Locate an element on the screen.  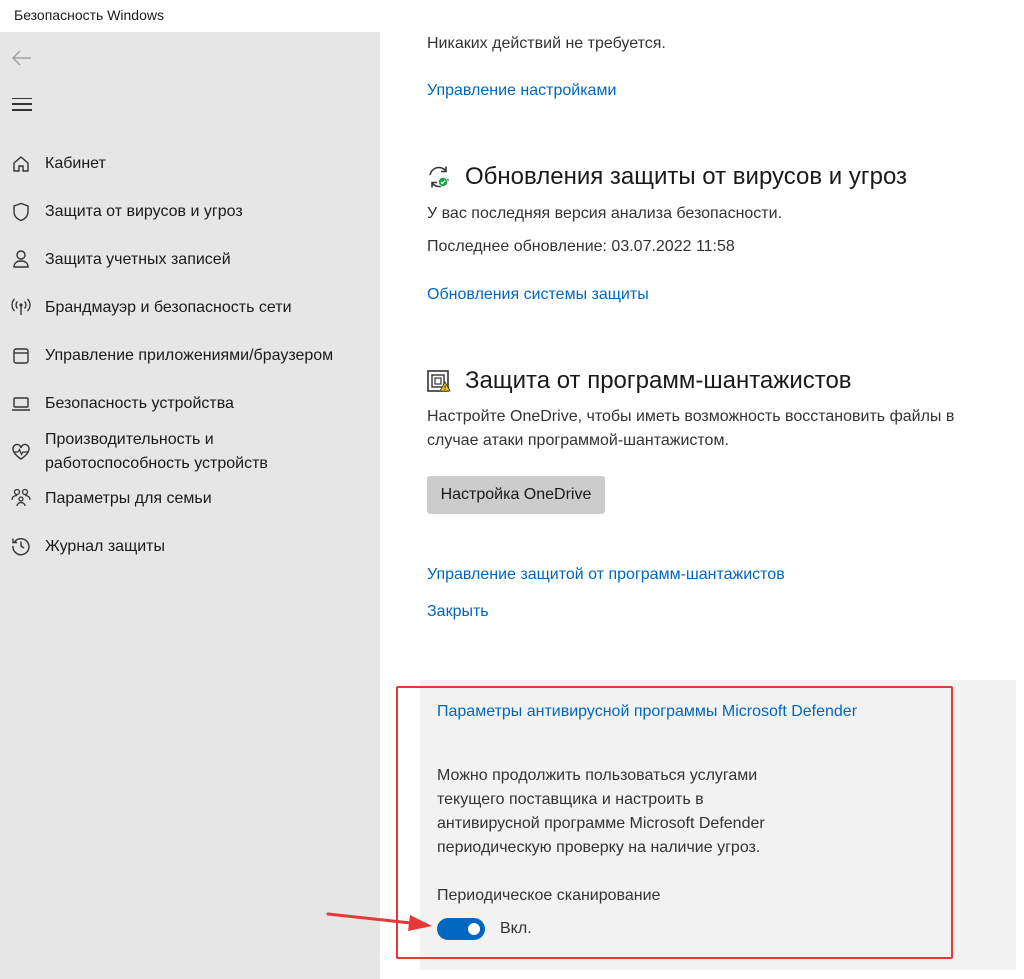
home-icon is located at coordinates (21, 164).